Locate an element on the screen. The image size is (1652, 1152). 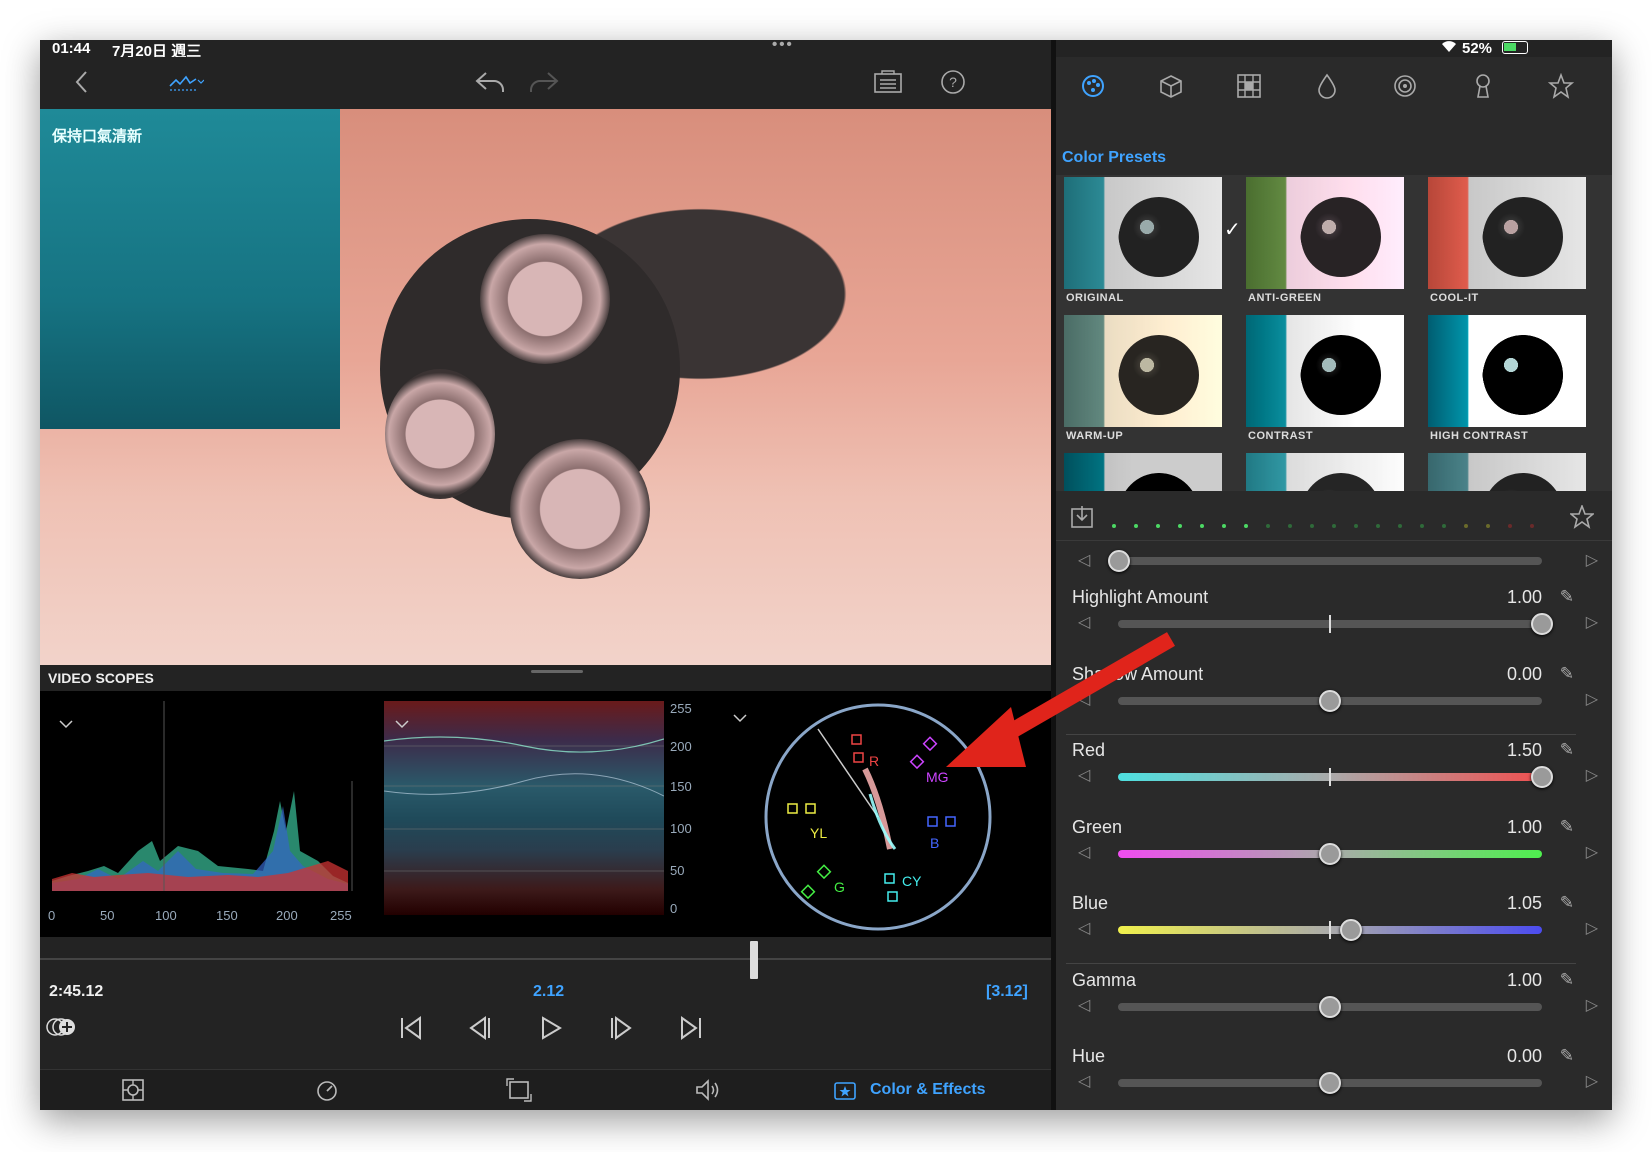
save-preset-star-icon is located at coordinates (1582, 517).